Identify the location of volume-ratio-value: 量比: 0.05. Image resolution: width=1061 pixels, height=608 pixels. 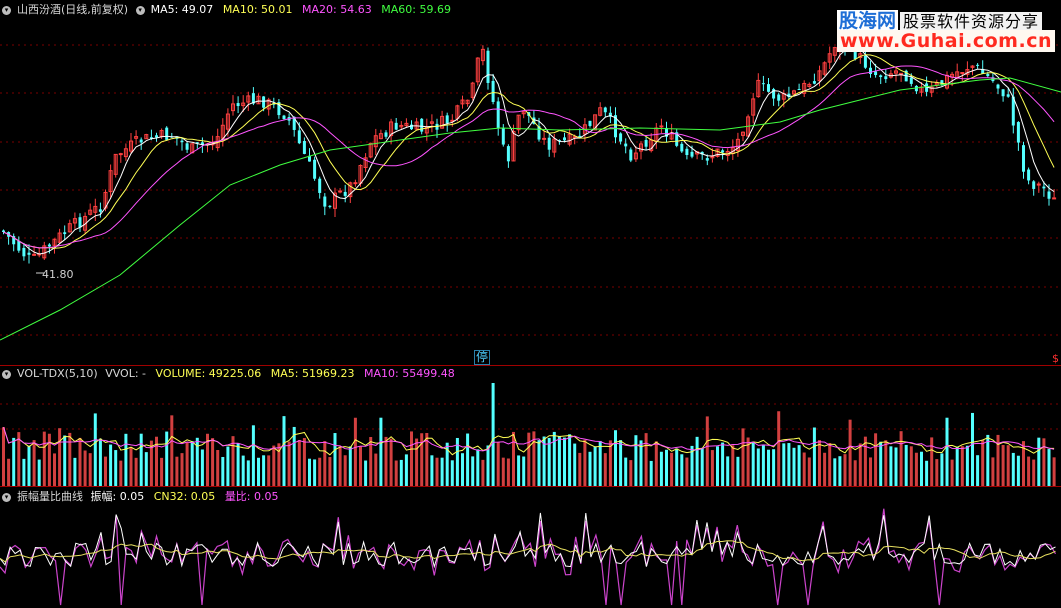
(251, 496).